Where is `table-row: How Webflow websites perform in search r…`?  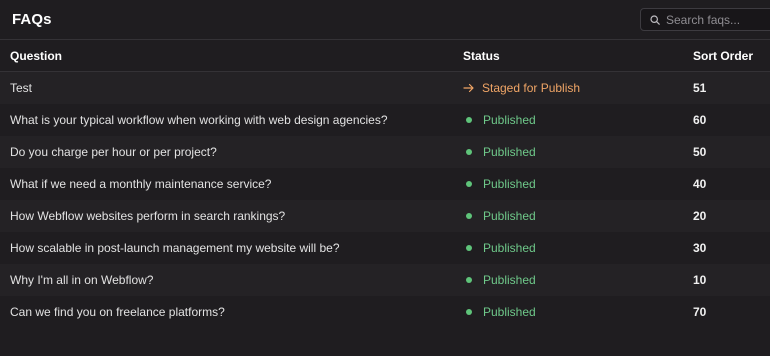 table-row: How Webflow websites perform in search r… is located at coordinates (385, 216).